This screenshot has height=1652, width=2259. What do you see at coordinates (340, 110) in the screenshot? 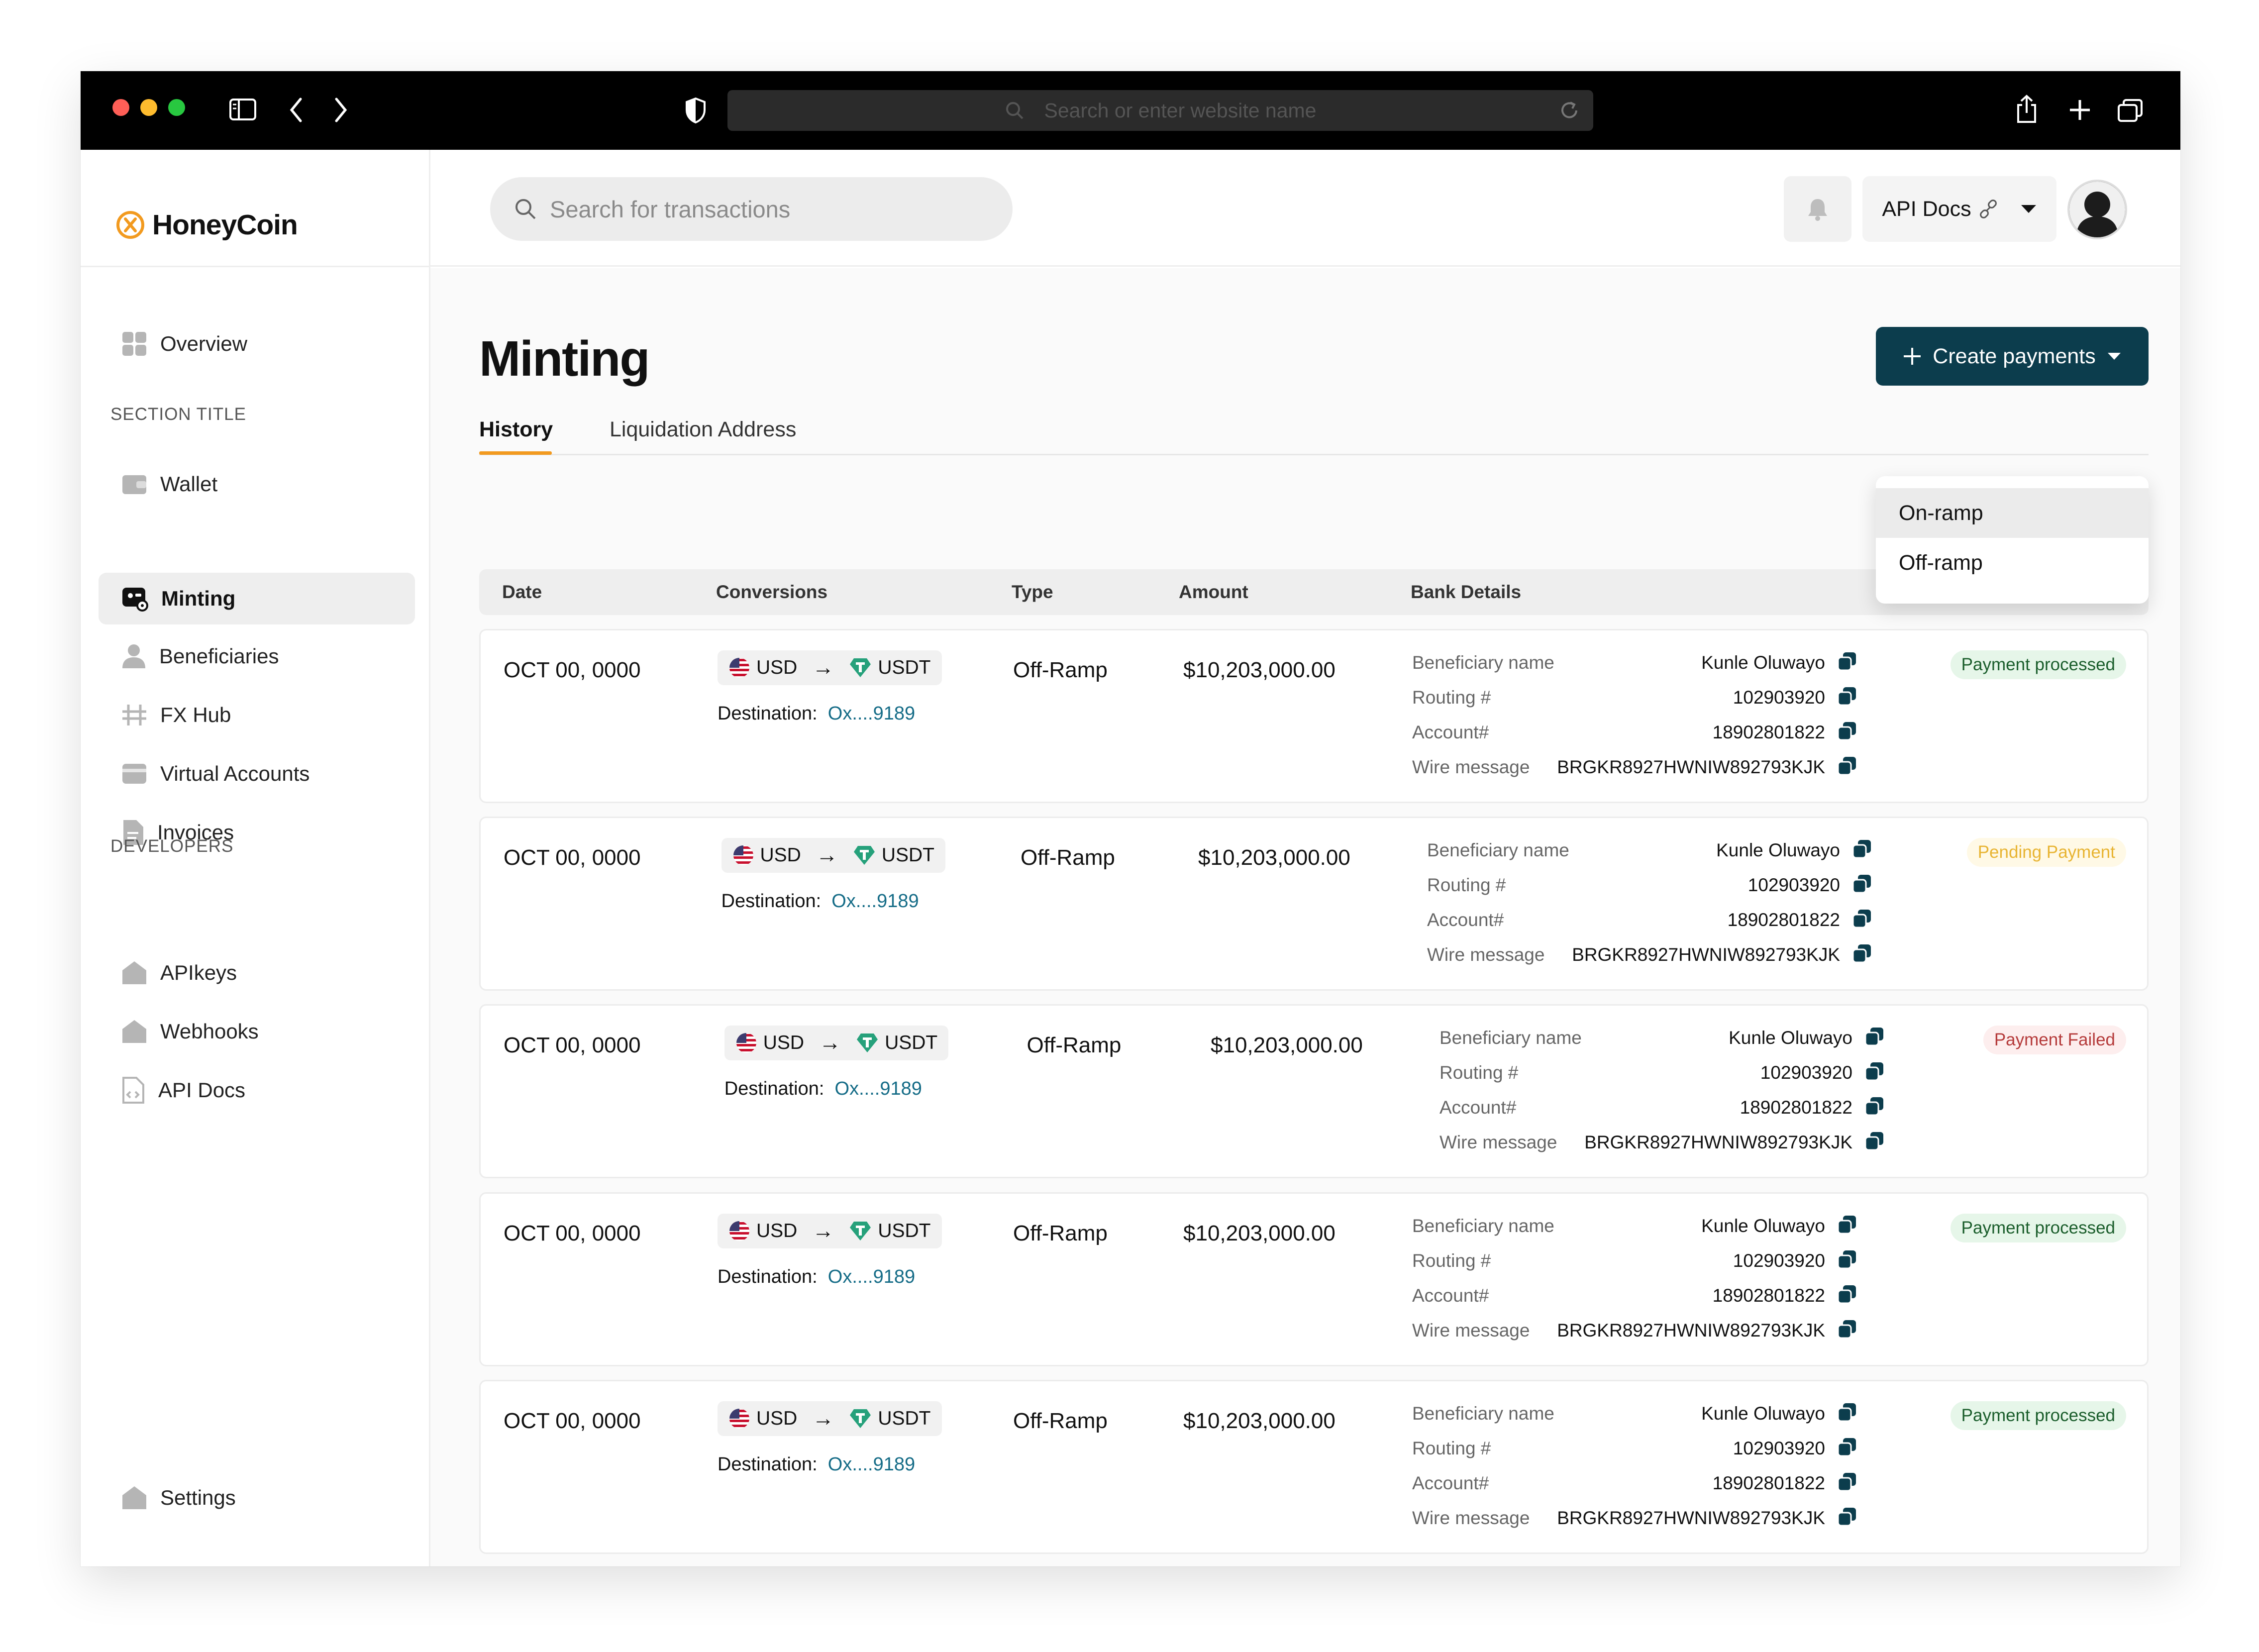
I see `forward-icon` at bounding box center [340, 110].